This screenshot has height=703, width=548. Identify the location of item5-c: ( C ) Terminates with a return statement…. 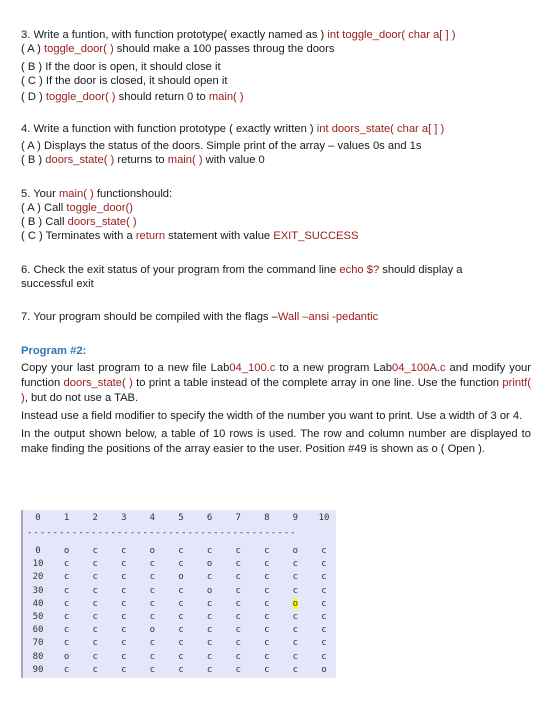
(190, 236).